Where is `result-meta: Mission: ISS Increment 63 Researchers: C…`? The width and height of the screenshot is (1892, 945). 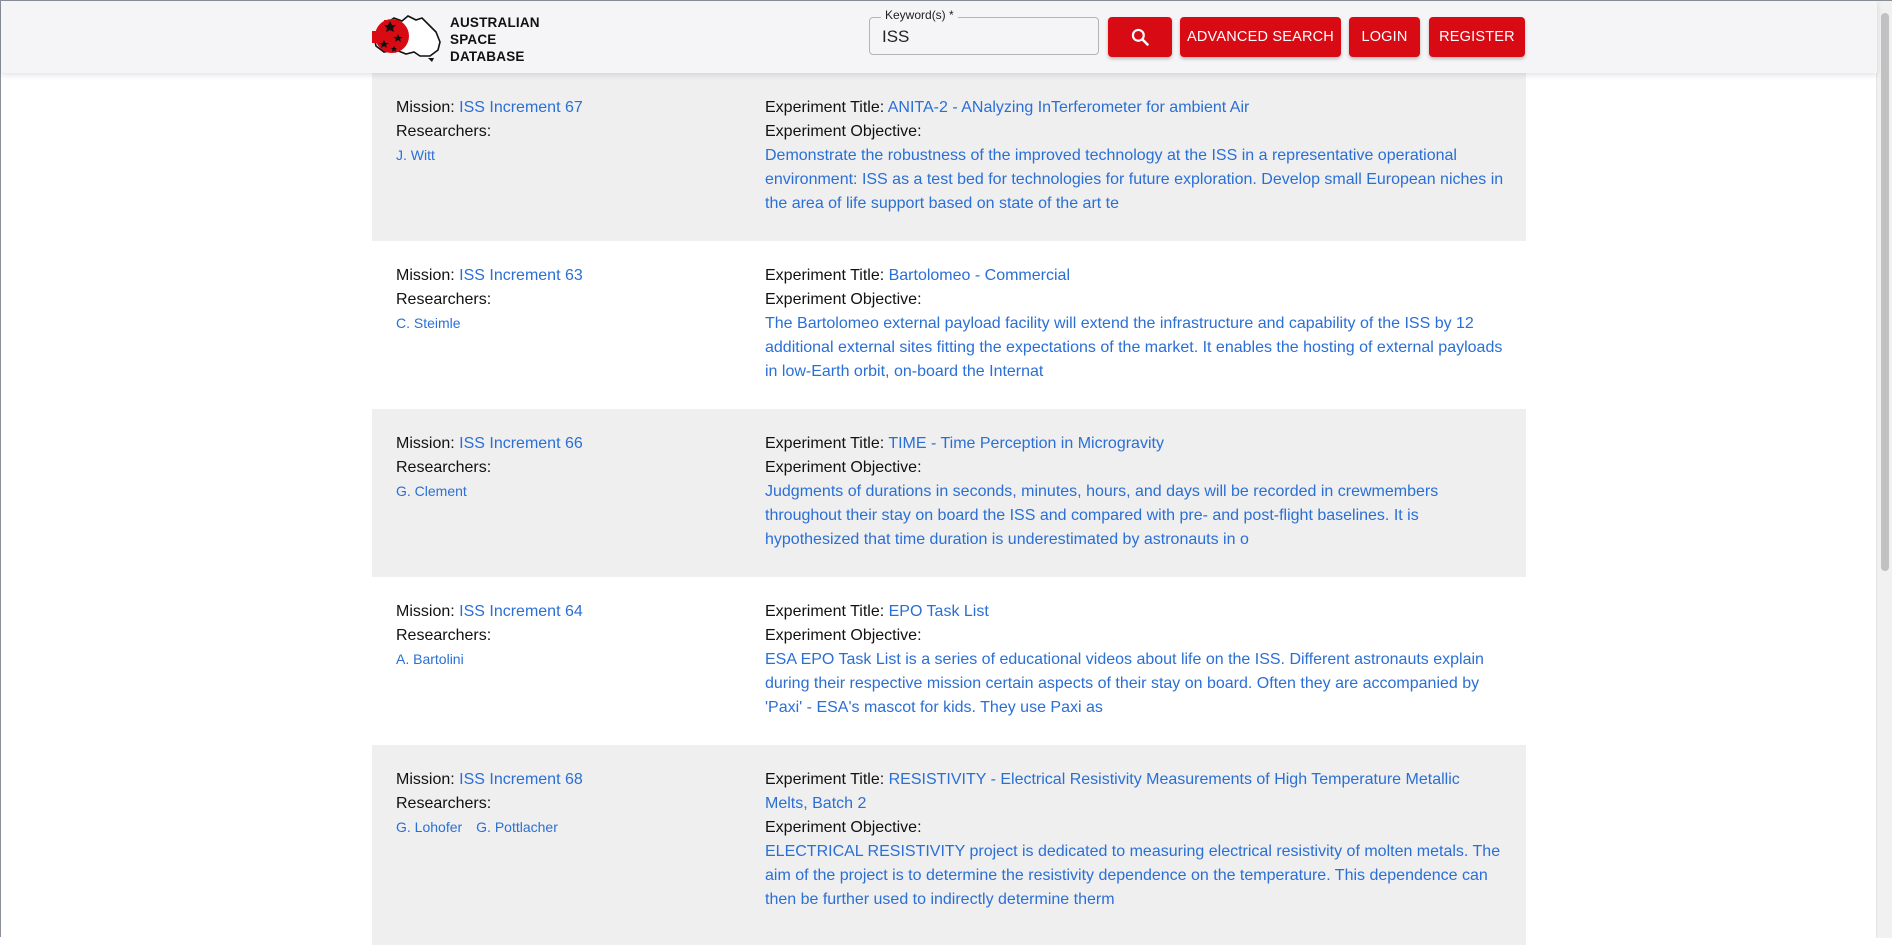 result-meta: Mission: ISS Increment 63 Researchers: C… is located at coordinates (566, 299).